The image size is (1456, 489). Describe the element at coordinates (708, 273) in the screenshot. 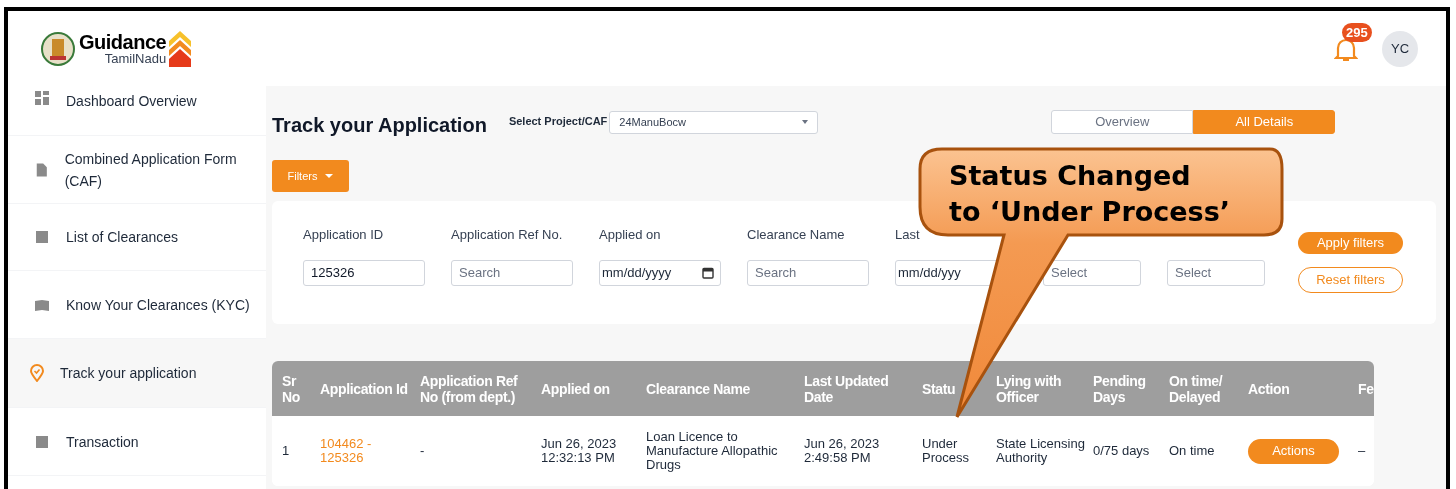

I see `calendar-icon` at that location.